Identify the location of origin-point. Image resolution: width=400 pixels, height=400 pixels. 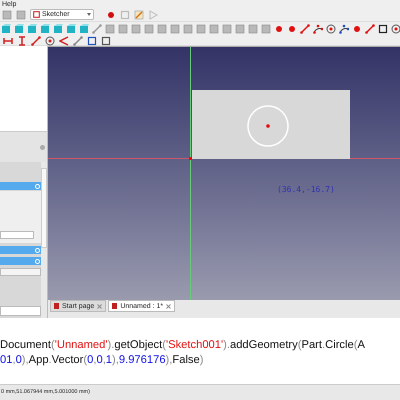
(190, 158).